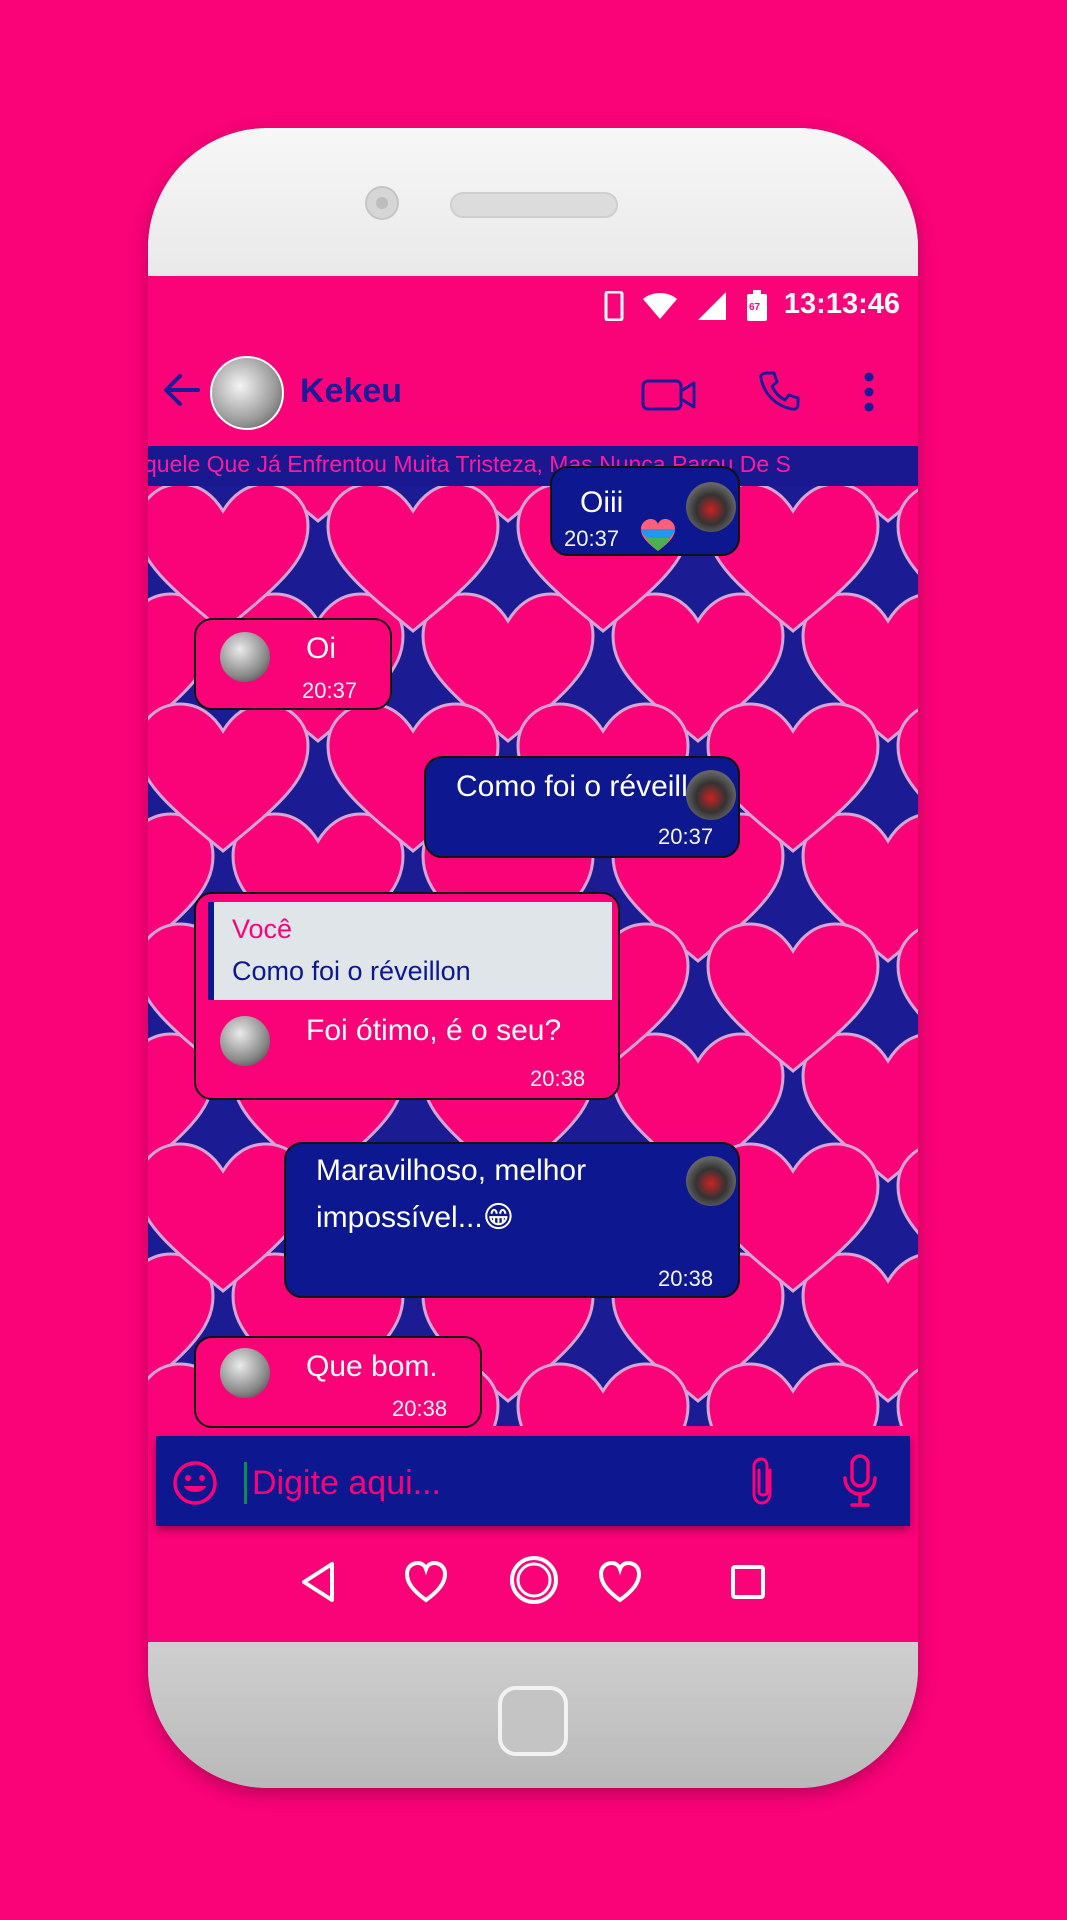 Image resolution: width=1067 pixels, height=1920 pixels. I want to click on quoted-reply: Você Como foi o réveillon, so click(410, 951).